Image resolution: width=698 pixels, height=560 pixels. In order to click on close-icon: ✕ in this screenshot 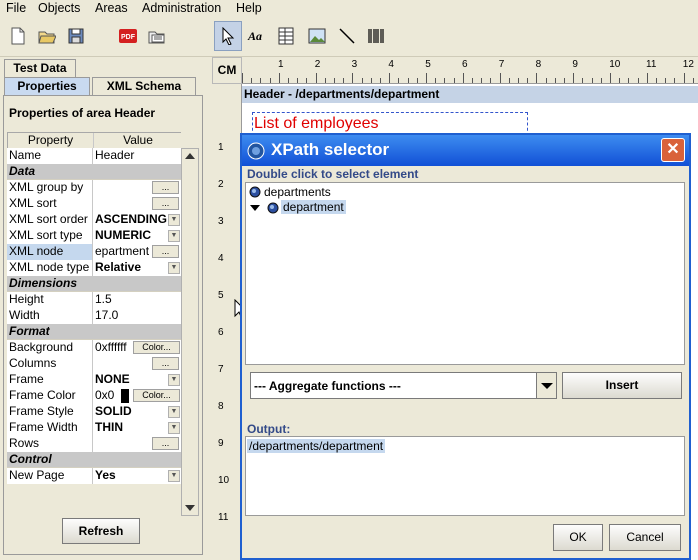, I will do `click(673, 150)`.